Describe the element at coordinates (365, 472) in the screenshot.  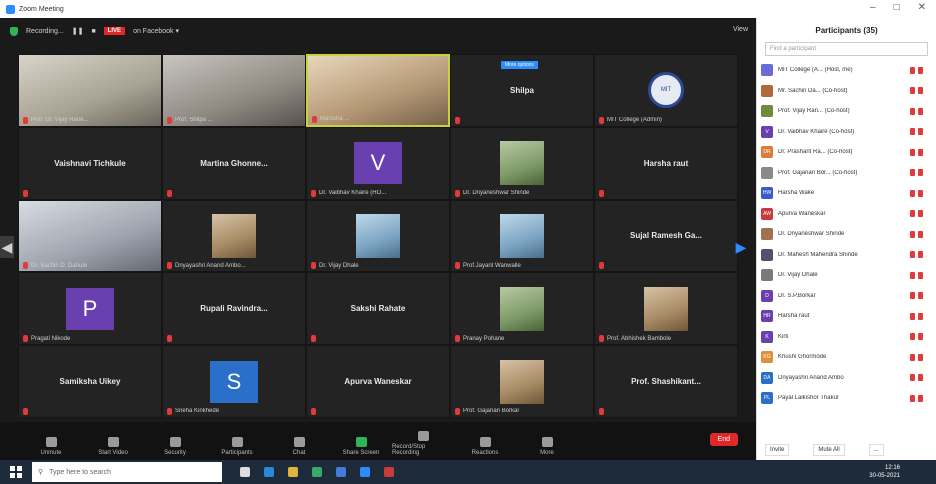
I see `zoom-taskbar-icon` at that location.